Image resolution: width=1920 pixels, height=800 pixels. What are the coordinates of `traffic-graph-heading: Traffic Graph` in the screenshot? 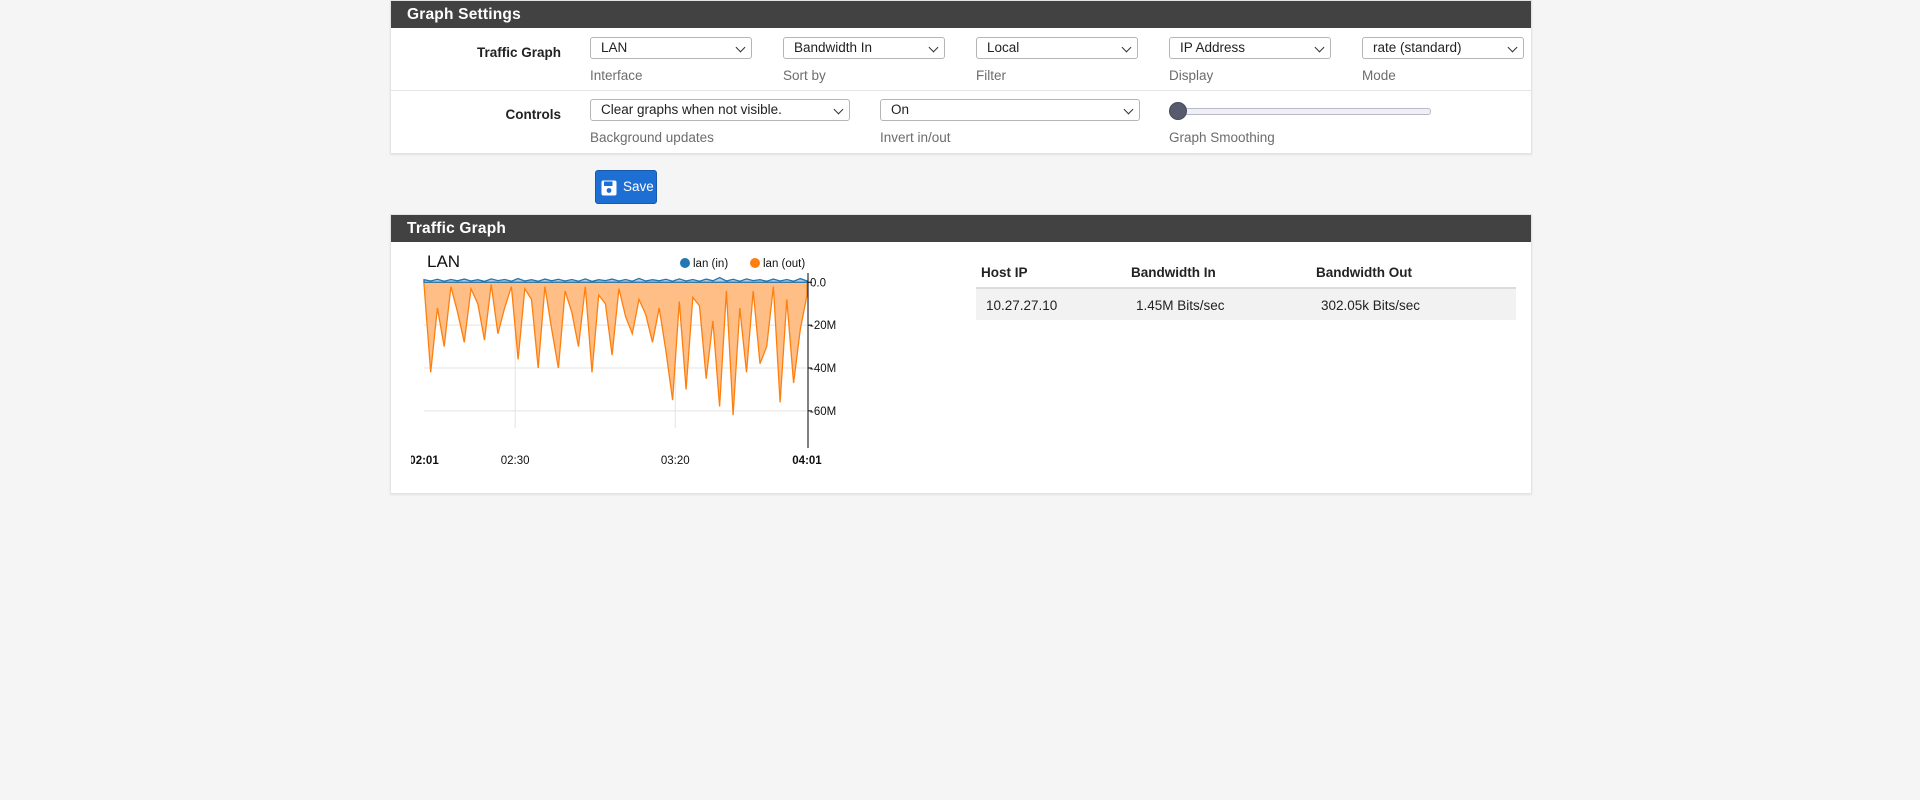 It's located at (961, 228).